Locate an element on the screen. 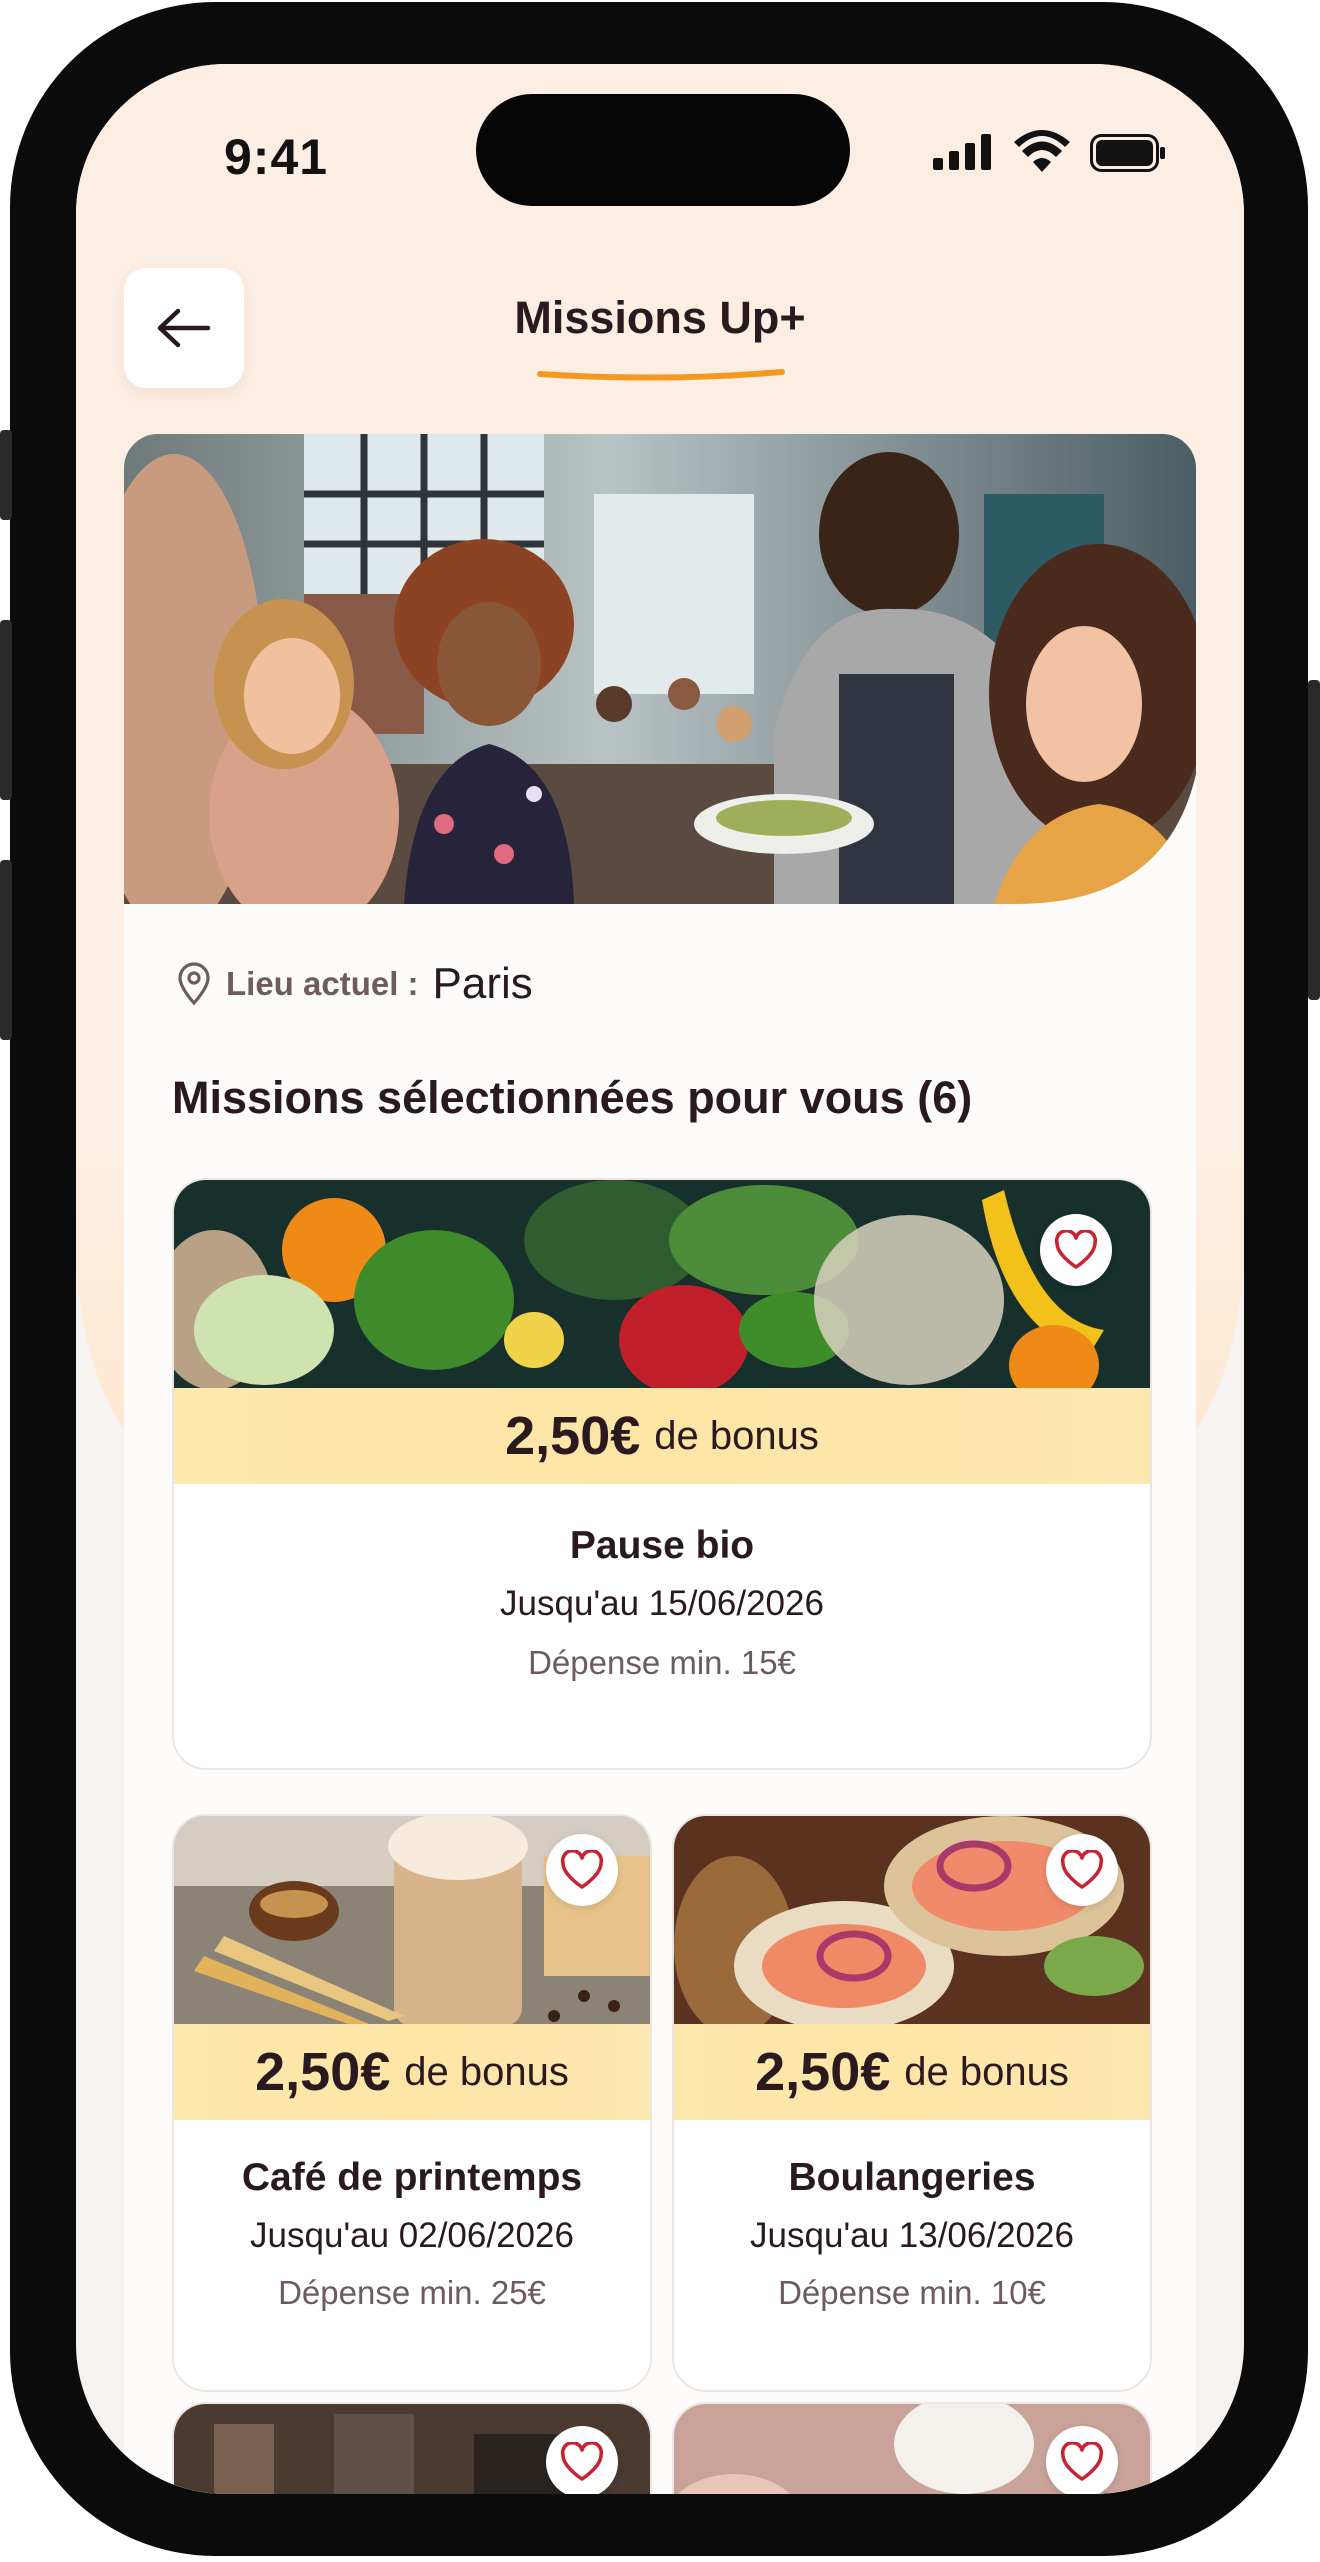  arrow-left-icon is located at coordinates (184, 328).